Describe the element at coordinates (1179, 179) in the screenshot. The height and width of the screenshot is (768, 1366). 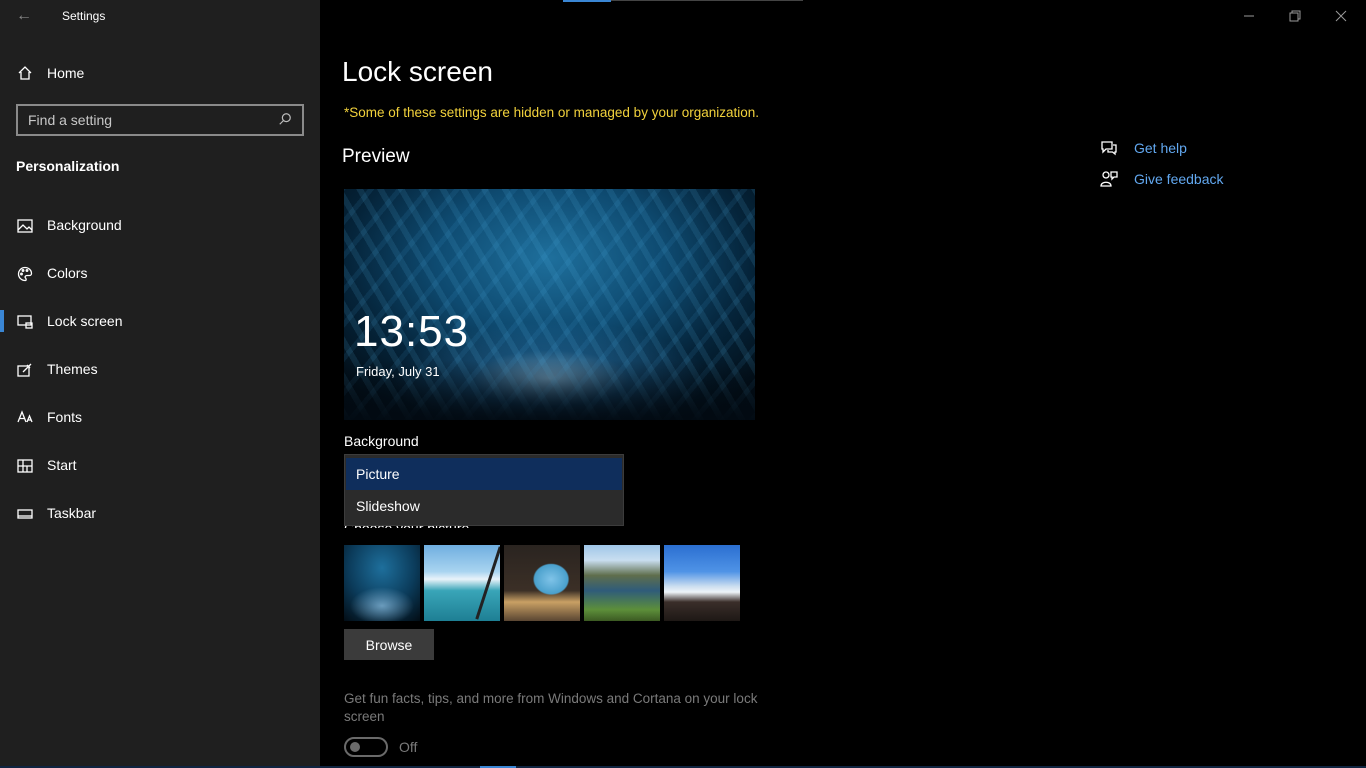
I see `give-feedback-label: Give feedback` at that location.